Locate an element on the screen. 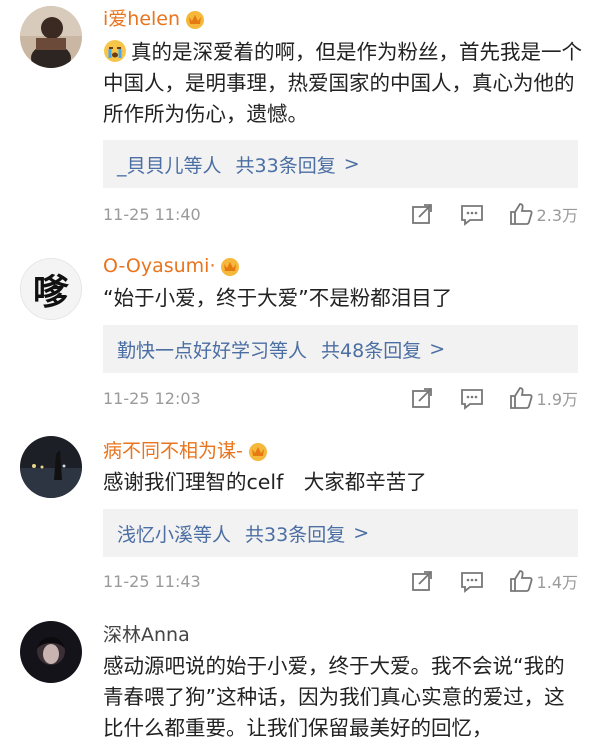  timestamp: 11-25 11:40 is located at coordinates (152, 214).